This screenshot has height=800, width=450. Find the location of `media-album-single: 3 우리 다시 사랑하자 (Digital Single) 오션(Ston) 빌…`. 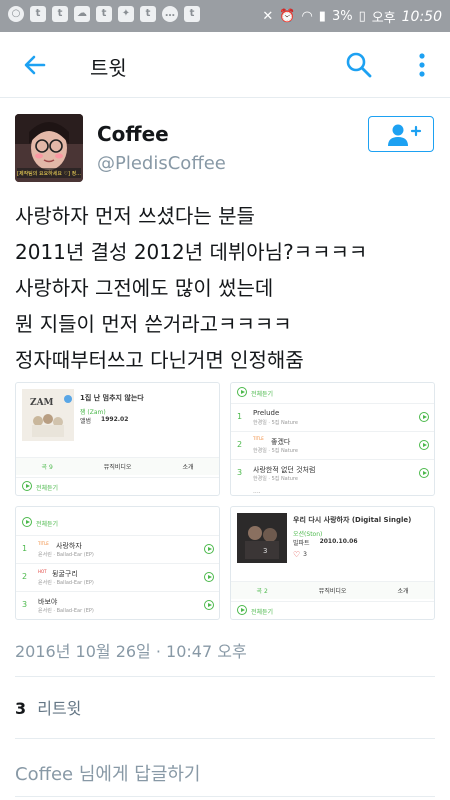

media-album-single: 3 우리 다시 사랑하자 (Digital Single) 오션(Ston) 빌… is located at coordinates (332, 563).